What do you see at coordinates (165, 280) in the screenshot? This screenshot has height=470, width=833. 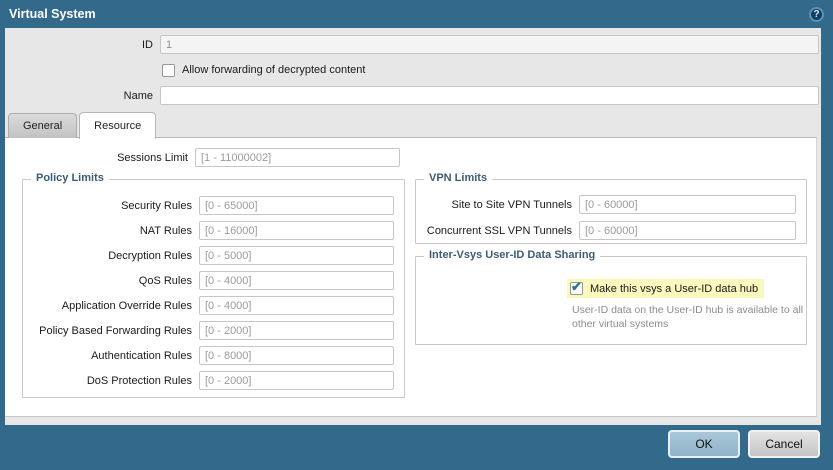 I see `qos-rules-label: QoS Rules` at bounding box center [165, 280].